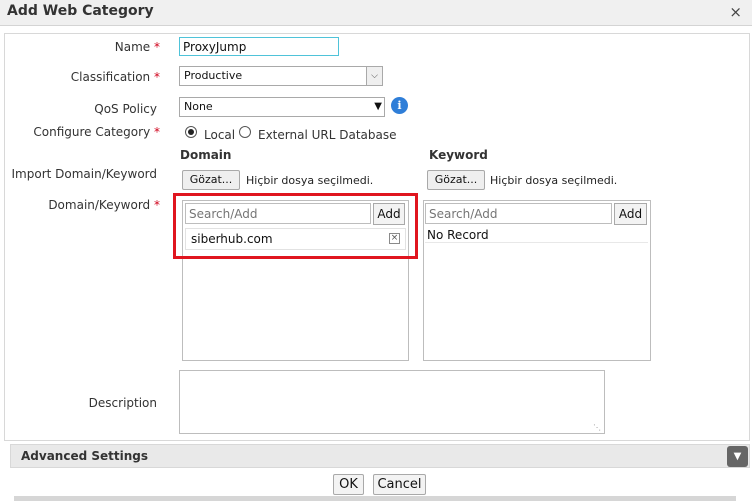 The height and width of the screenshot is (501, 752). What do you see at coordinates (282, 107) in the screenshot?
I see `qos-policy-select: None ▼` at bounding box center [282, 107].